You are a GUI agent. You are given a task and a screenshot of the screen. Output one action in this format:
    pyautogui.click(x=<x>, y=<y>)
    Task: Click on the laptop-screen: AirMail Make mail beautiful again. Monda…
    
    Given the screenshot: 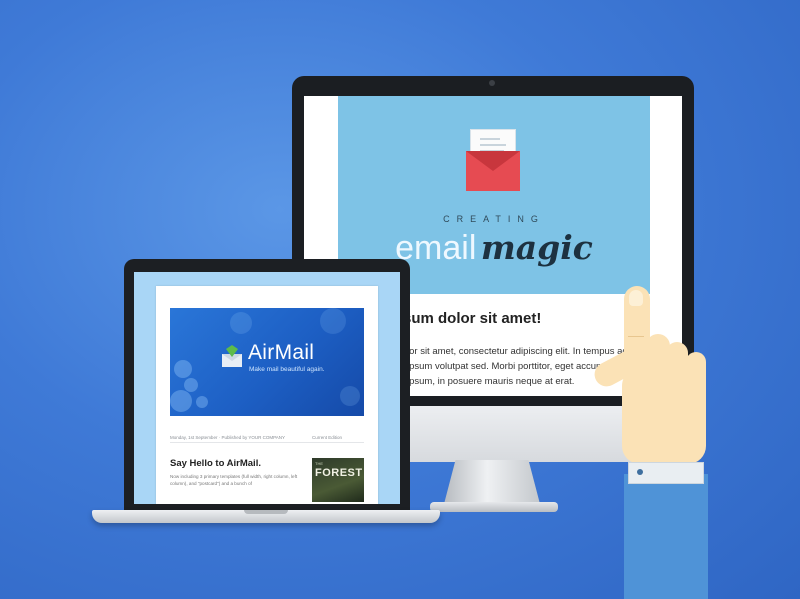 What is the action you would take?
    pyautogui.click(x=267, y=388)
    